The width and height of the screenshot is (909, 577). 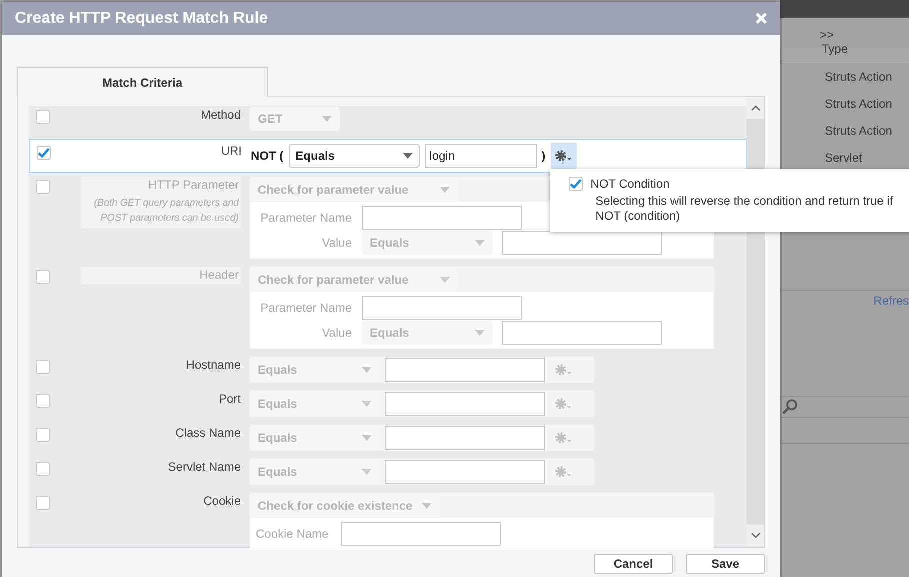 I want to click on column-header: Type, so click(x=835, y=49).